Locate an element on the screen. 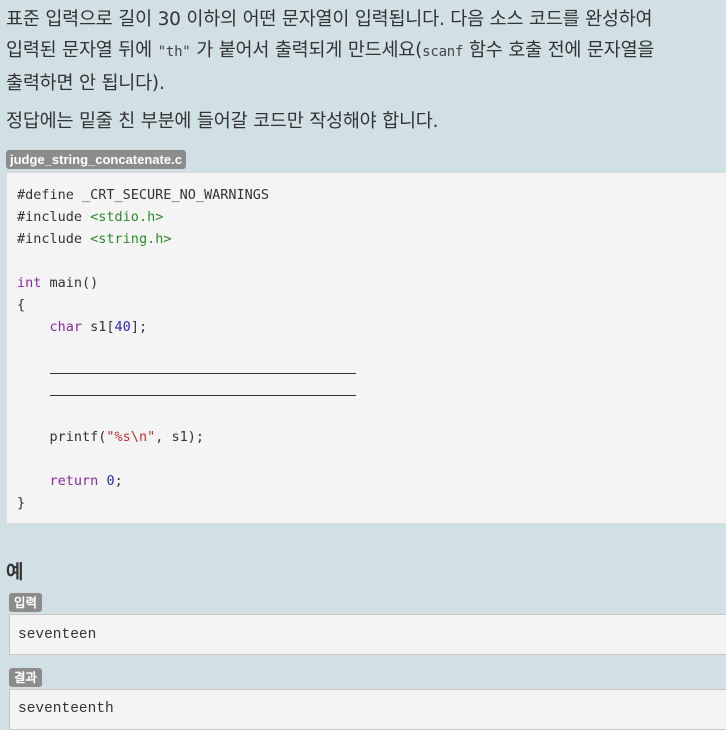 Image resolution: width=726 pixels, height=730 pixels. code-line-close-brace: } is located at coordinates (21, 503).